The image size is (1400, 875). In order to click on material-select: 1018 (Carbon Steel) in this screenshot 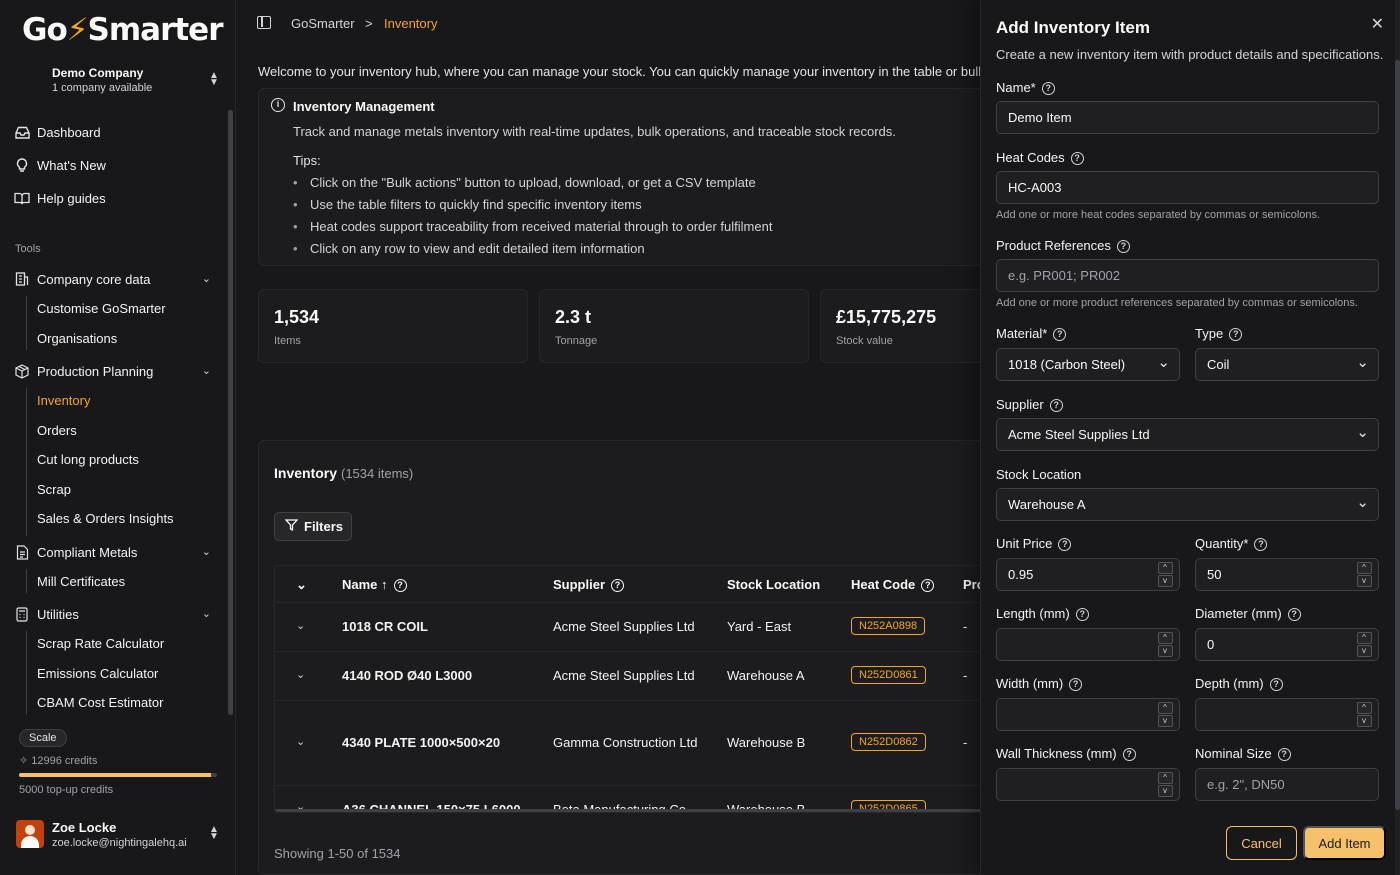, I will do `click(1088, 364)`.